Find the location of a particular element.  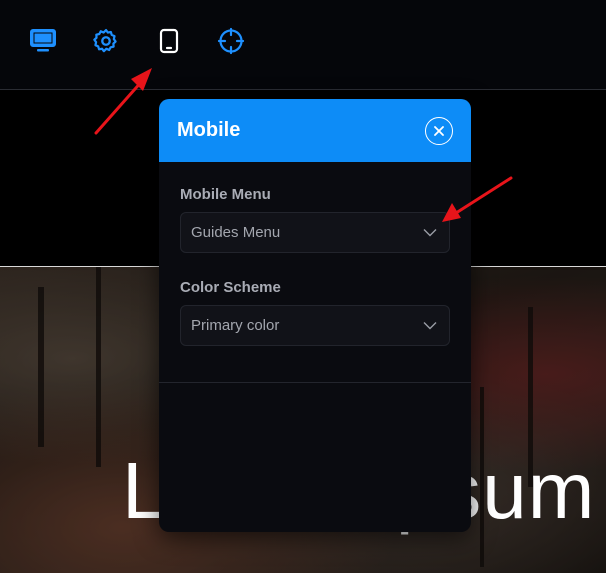

close-icon is located at coordinates (439, 131).